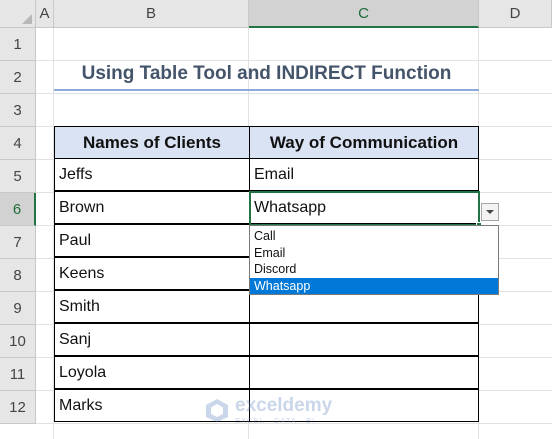 Image resolution: width=552 pixels, height=439 pixels. Describe the element at coordinates (266, 74) in the screenshot. I see `sheet-title: Using Table Tool and INDIRECT Function` at that location.